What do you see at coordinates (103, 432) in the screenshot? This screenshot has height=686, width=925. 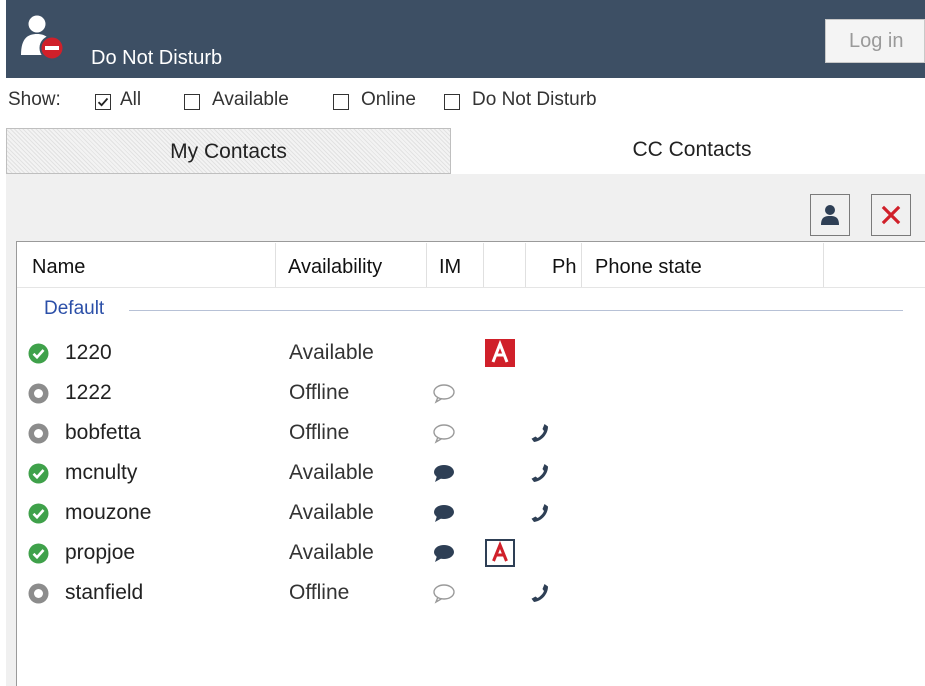 I see `contact-name: bobfetta` at bounding box center [103, 432].